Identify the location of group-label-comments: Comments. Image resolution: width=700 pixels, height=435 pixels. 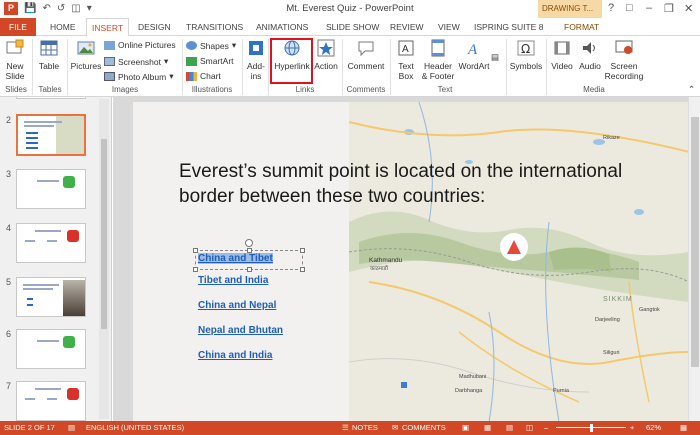
(366, 89).